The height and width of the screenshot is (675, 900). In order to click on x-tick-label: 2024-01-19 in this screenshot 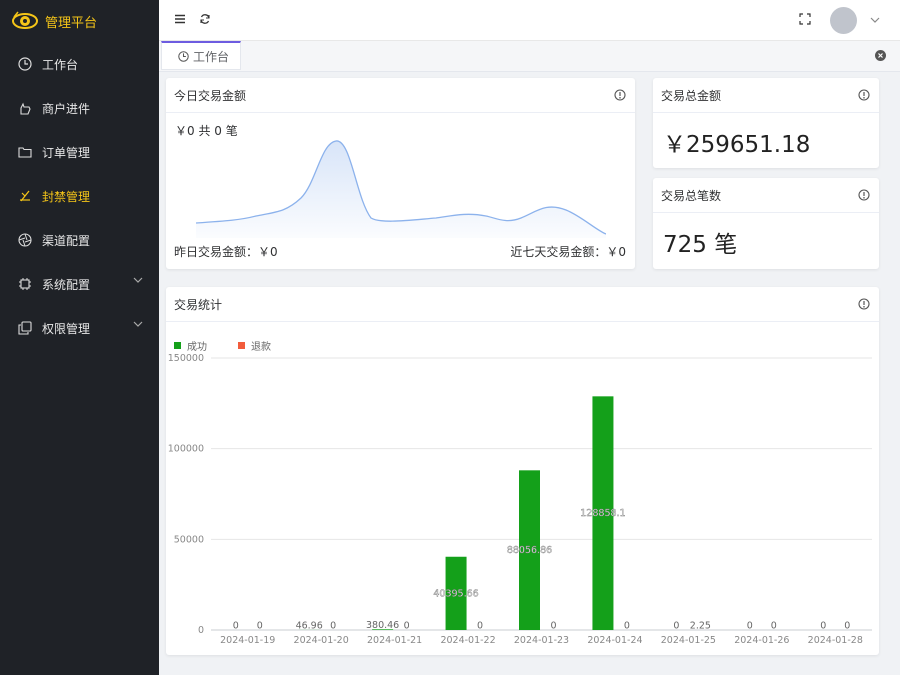, I will do `click(247, 640)`.